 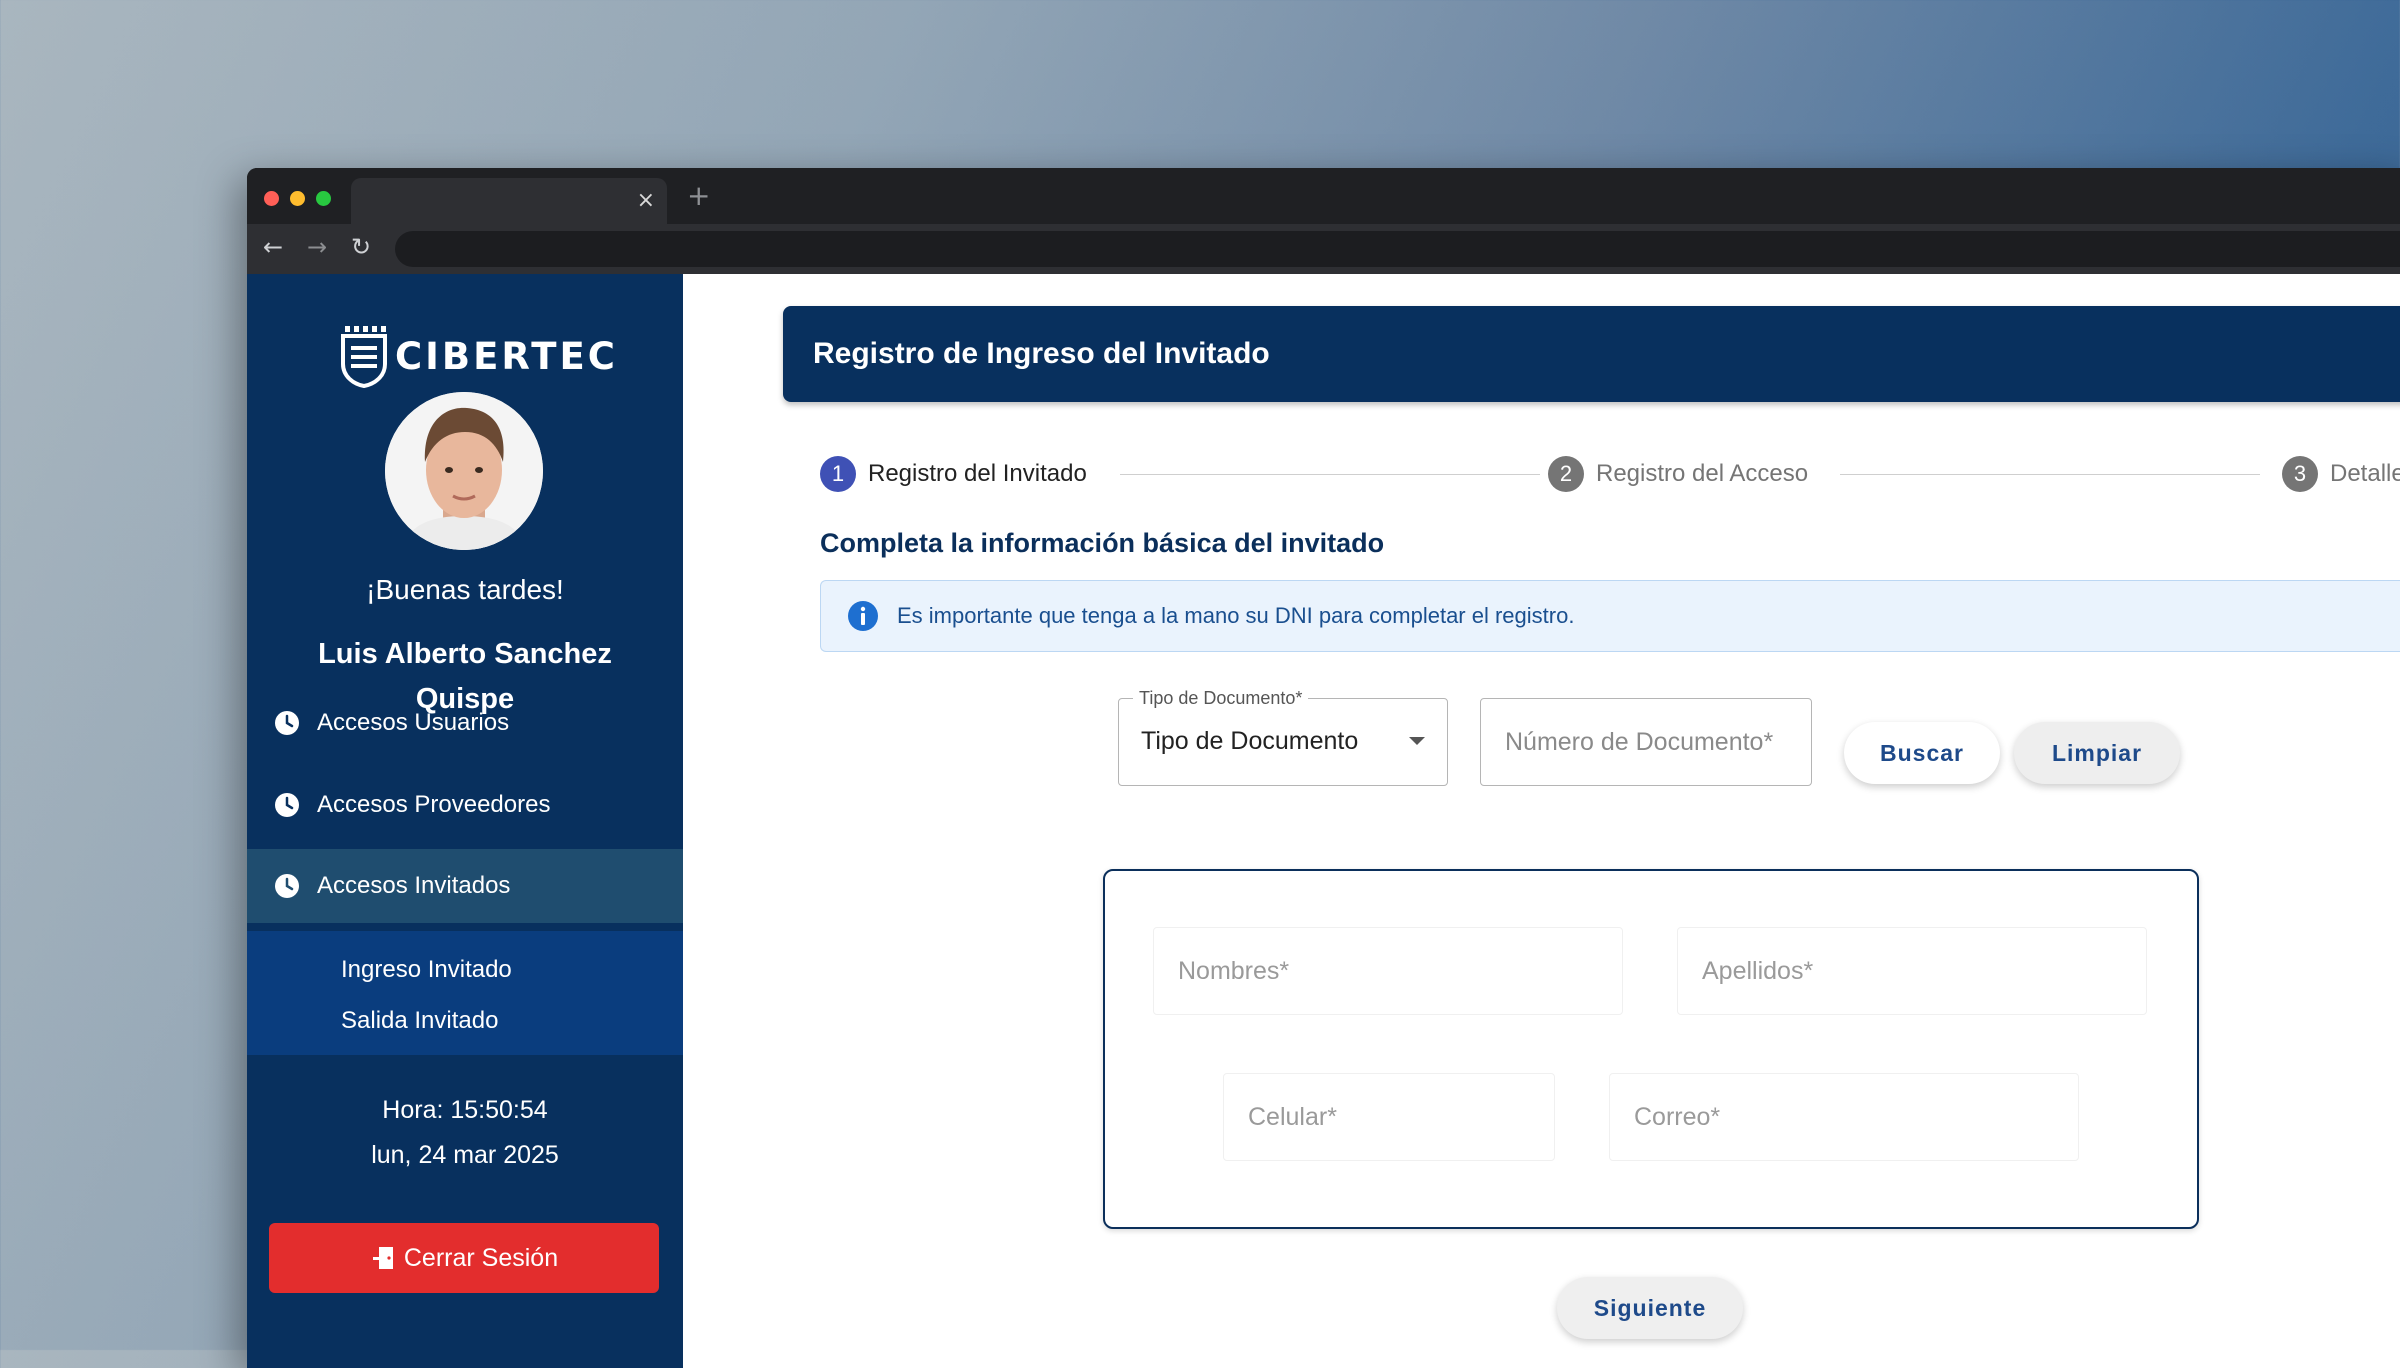 What do you see at coordinates (465, 1110) in the screenshot?
I see `clock-time: Hora: 15:50:54` at bounding box center [465, 1110].